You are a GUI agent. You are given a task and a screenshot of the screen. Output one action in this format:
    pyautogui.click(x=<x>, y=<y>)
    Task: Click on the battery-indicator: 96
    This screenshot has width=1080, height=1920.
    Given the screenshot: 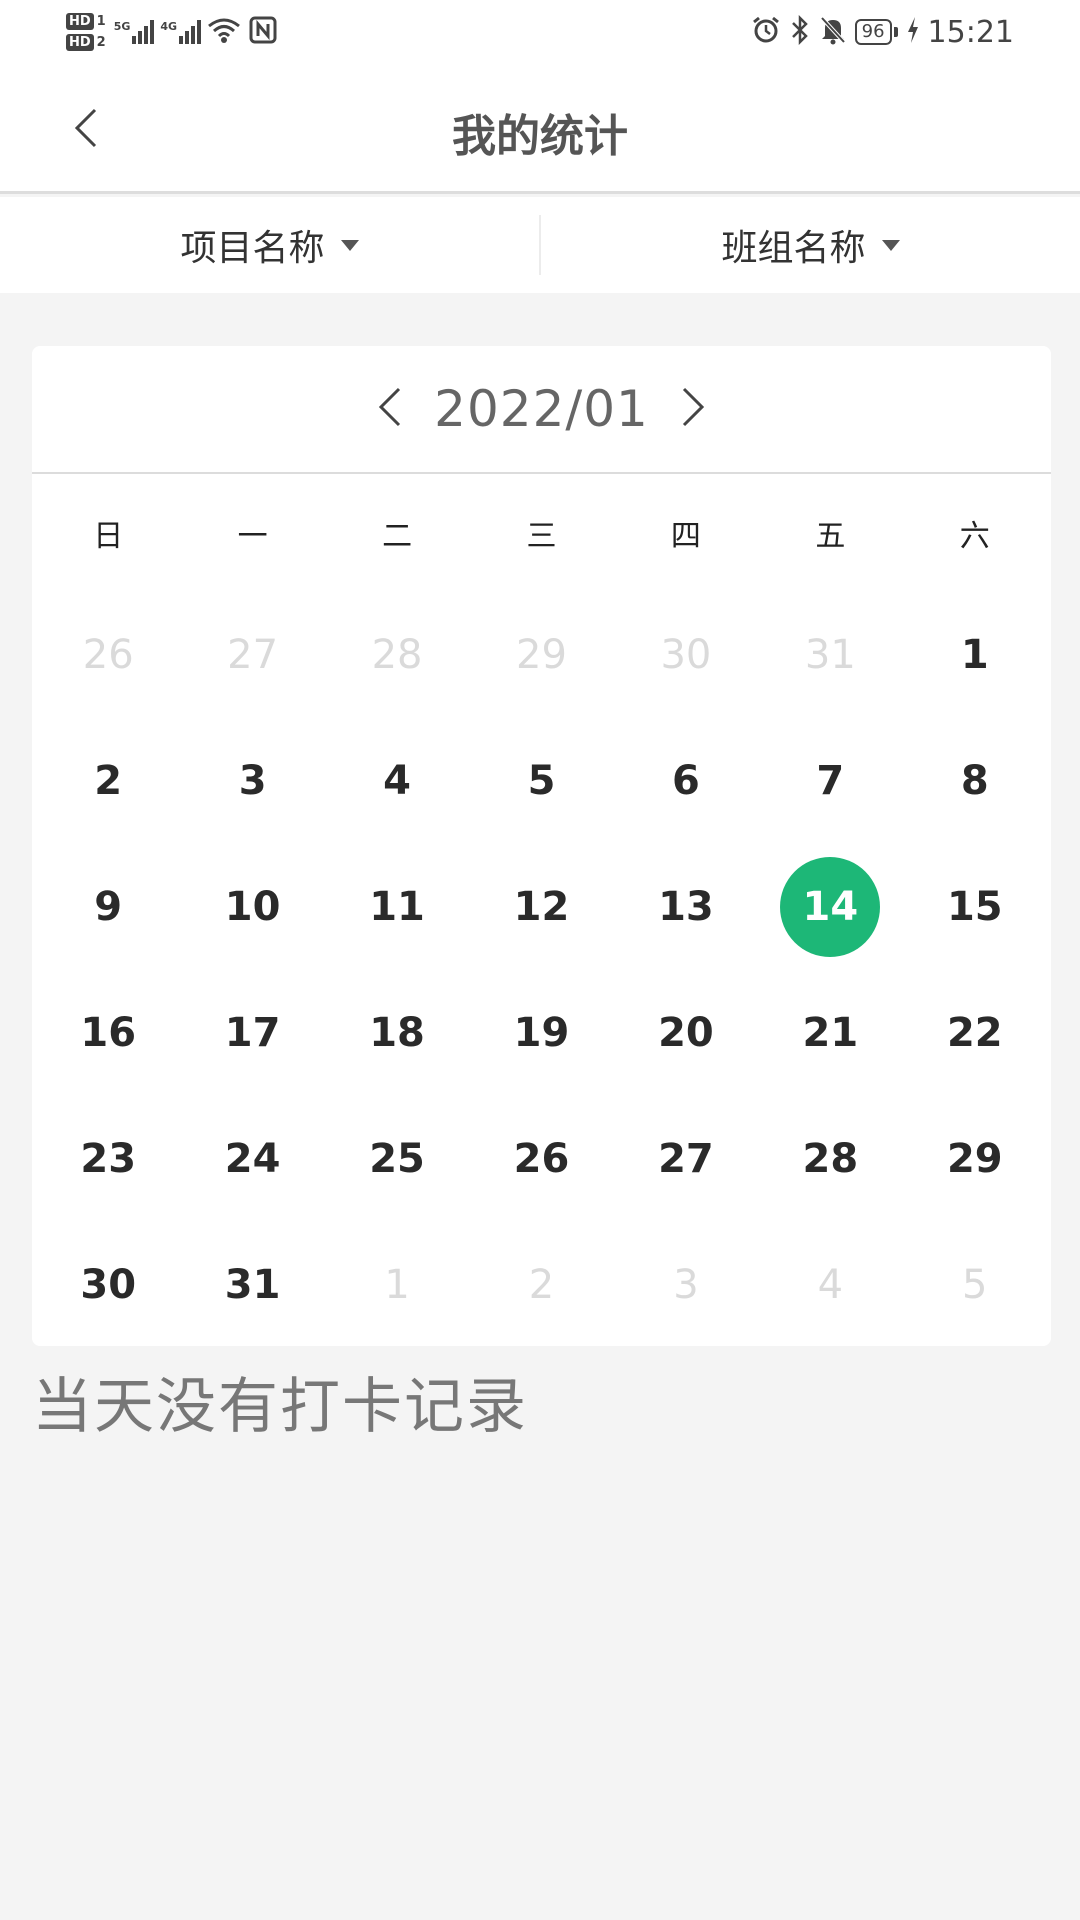 What is the action you would take?
    pyautogui.click(x=876, y=32)
    